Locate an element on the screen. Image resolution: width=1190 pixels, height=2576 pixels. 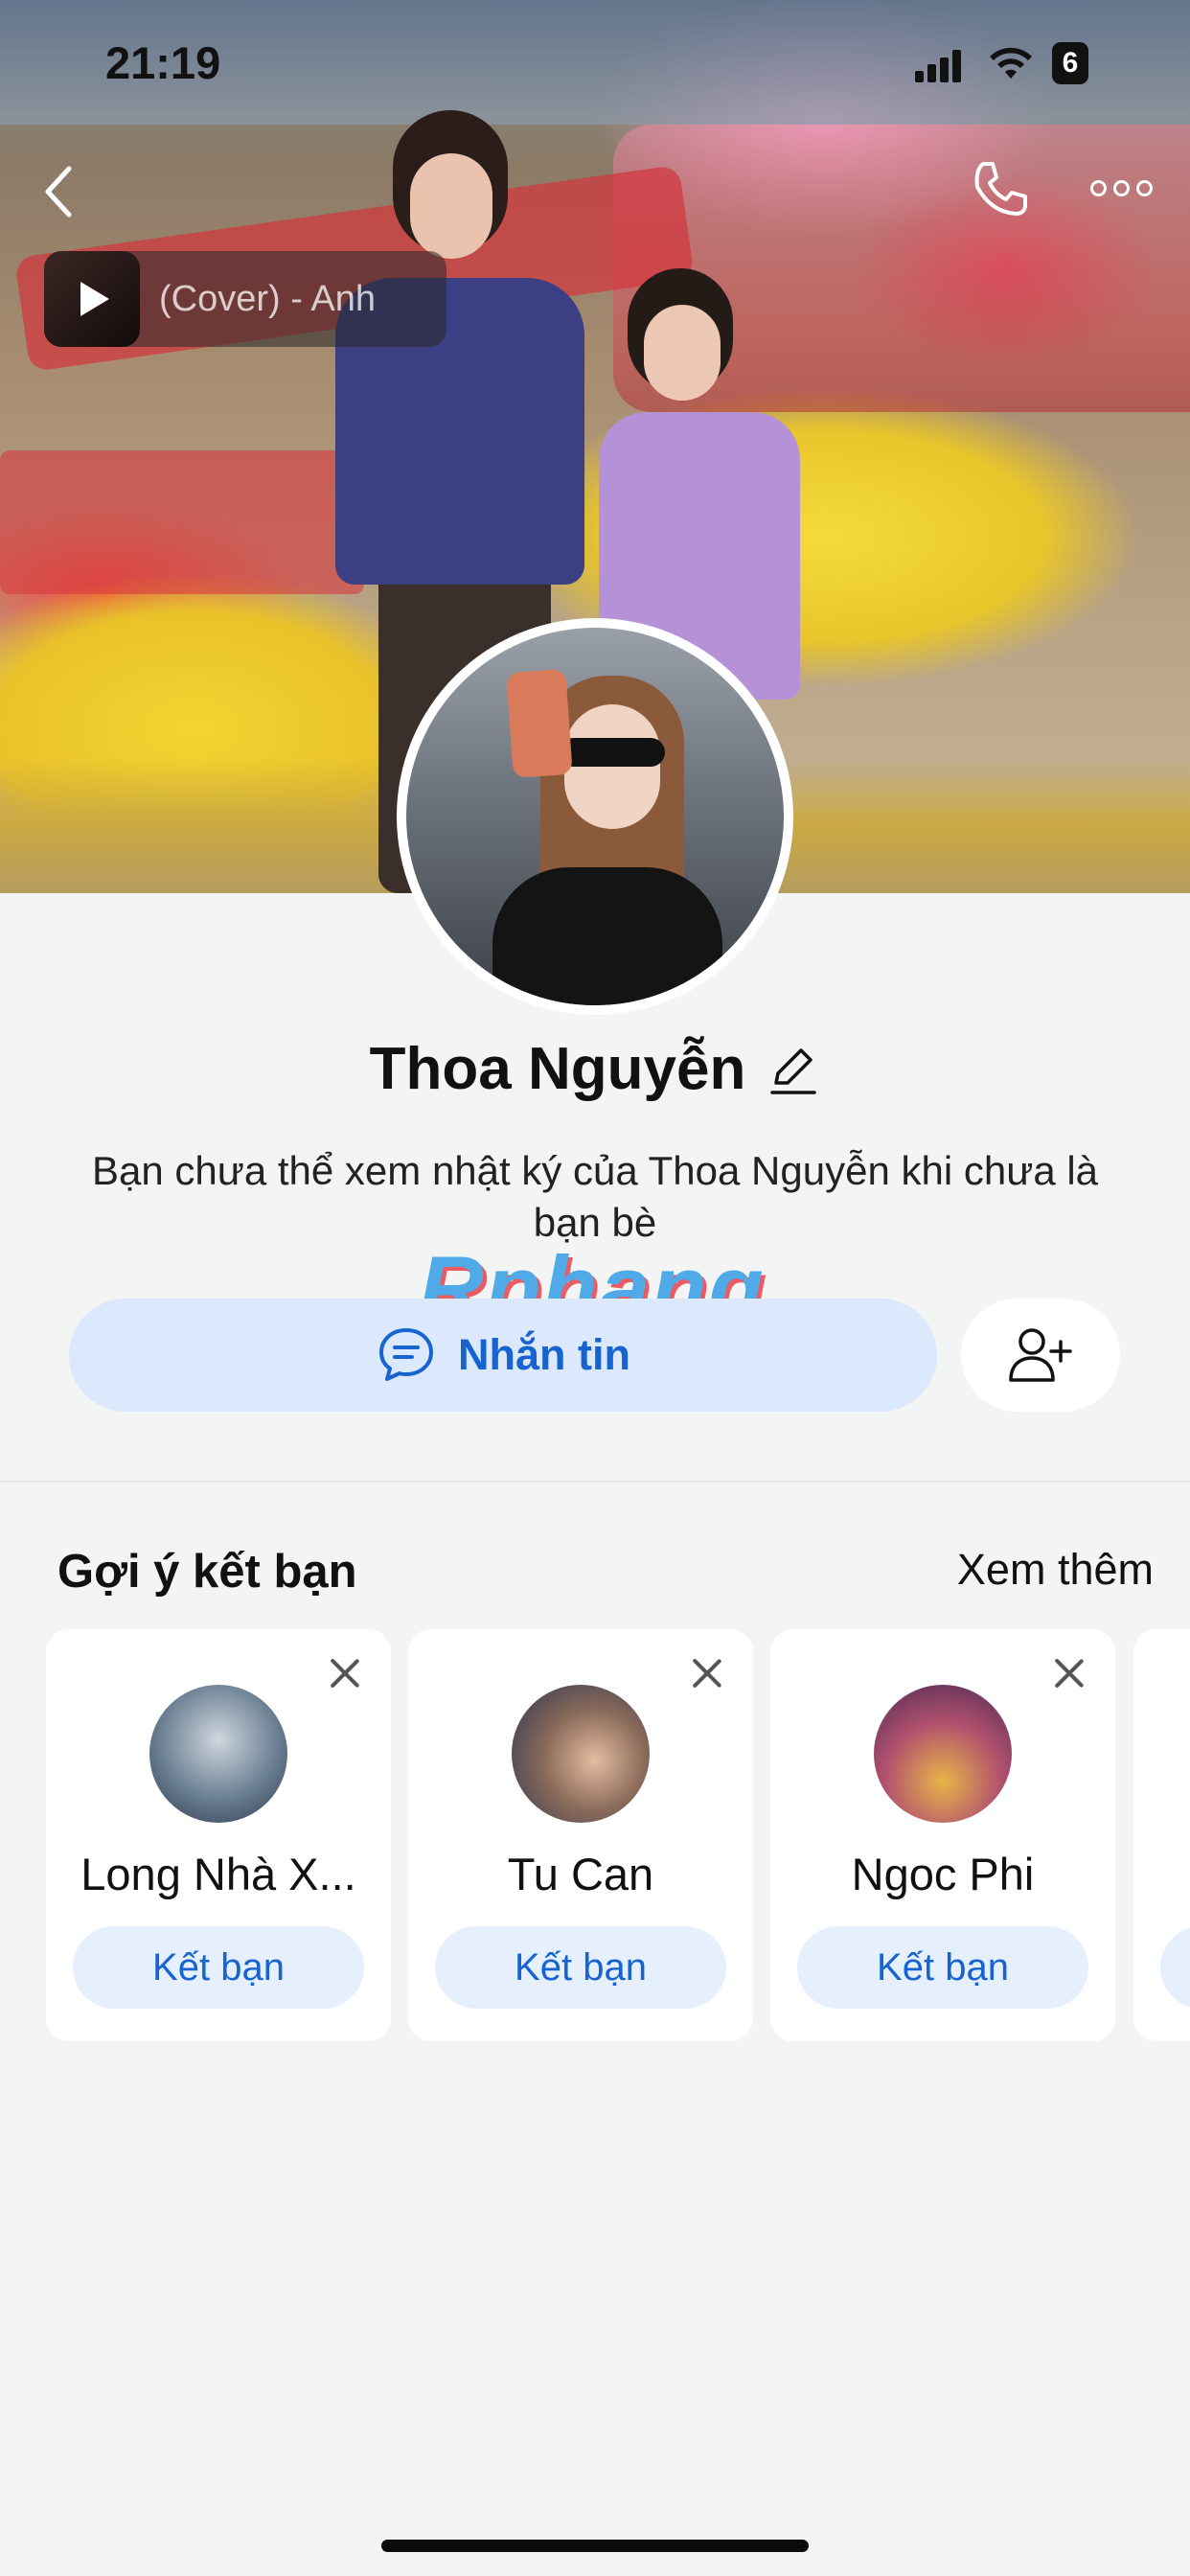
suggestion-card: Long Nhà X... Kết bạn is located at coordinates (218, 1835).